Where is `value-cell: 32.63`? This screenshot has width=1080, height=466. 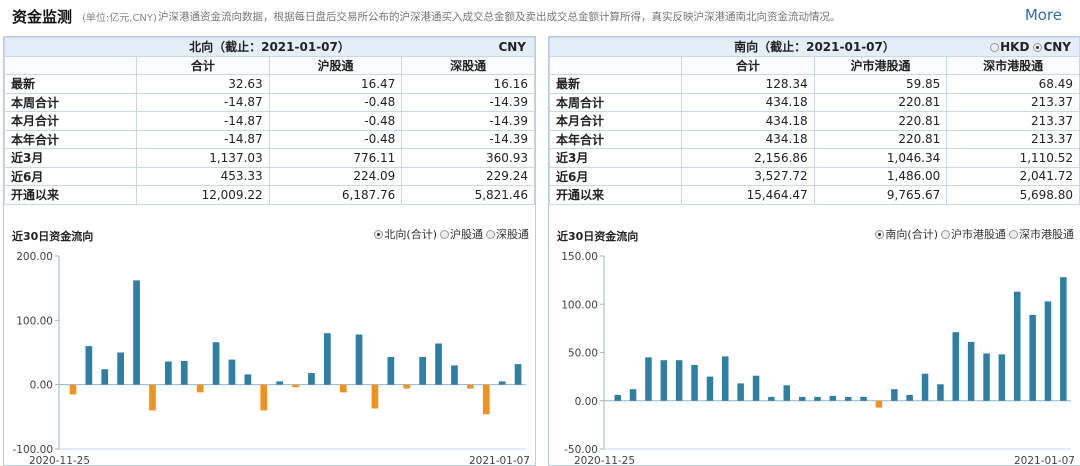 value-cell: 32.63 is located at coordinates (203, 84).